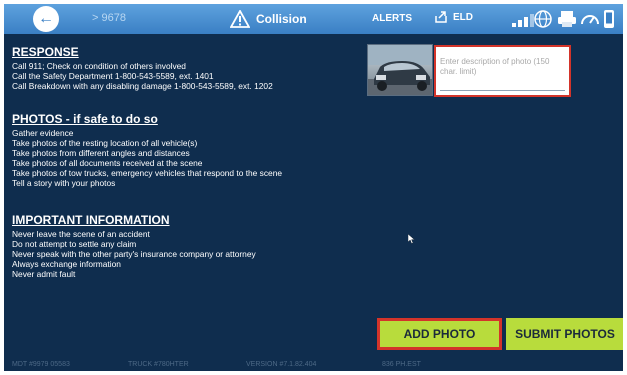 The image size is (627, 375). I want to click on submit-photos-button: SUBMIT PHOTOS, so click(564, 334).